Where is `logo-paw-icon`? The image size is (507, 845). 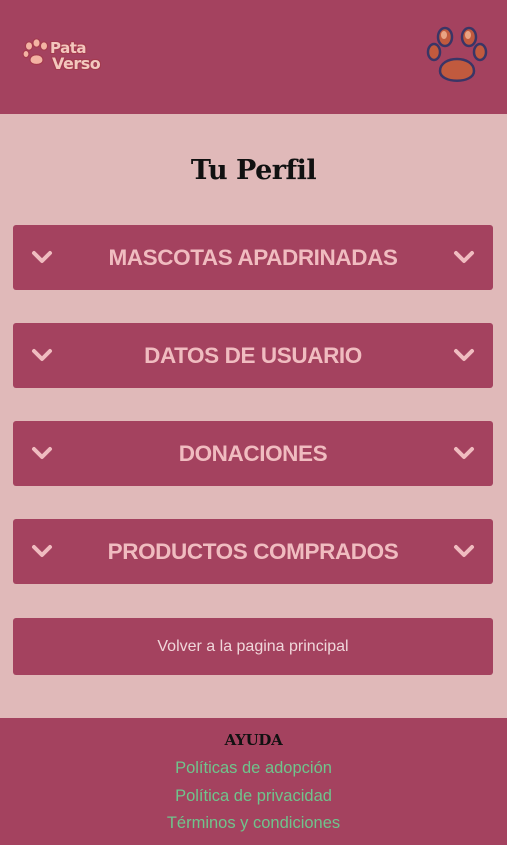 logo-paw-icon is located at coordinates (35, 52).